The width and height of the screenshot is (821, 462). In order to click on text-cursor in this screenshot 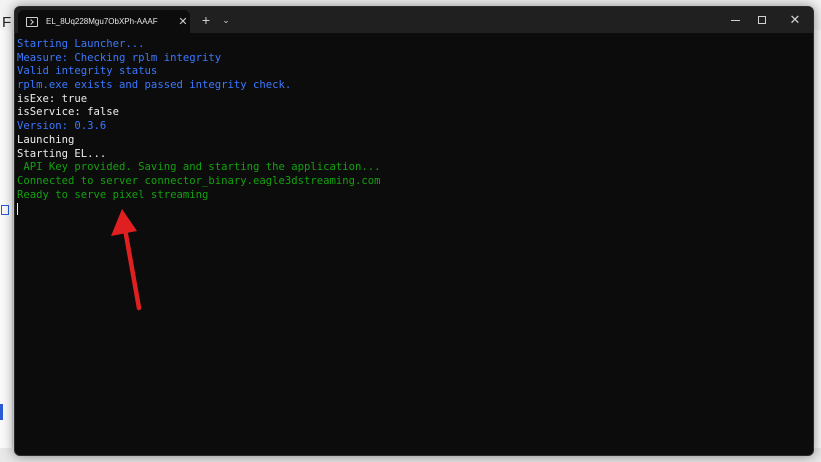, I will do `click(17, 209)`.